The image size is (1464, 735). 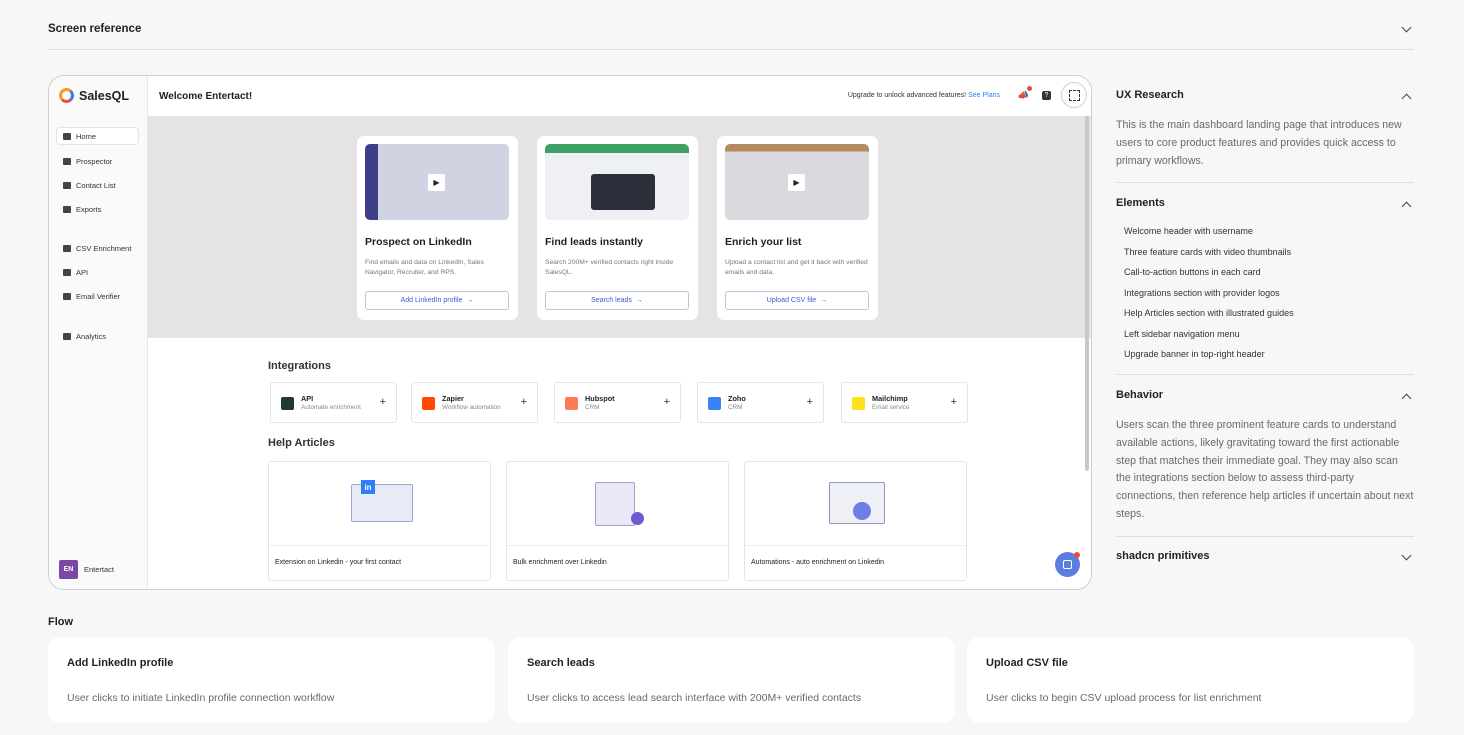 I want to click on integration-desc: Automate enrichment, so click(x=331, y=407).